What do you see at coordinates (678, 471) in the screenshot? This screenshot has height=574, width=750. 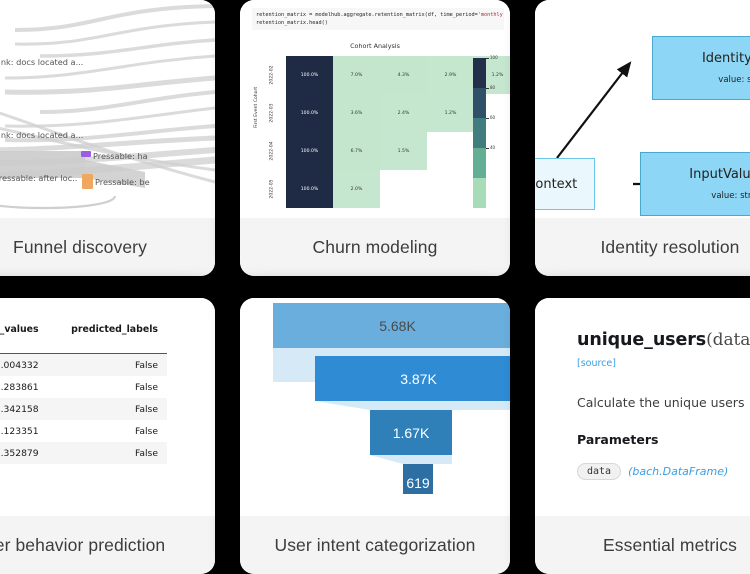 I see `parameter-type: (bach.DataFrame)` at bounding box center [678, 471].